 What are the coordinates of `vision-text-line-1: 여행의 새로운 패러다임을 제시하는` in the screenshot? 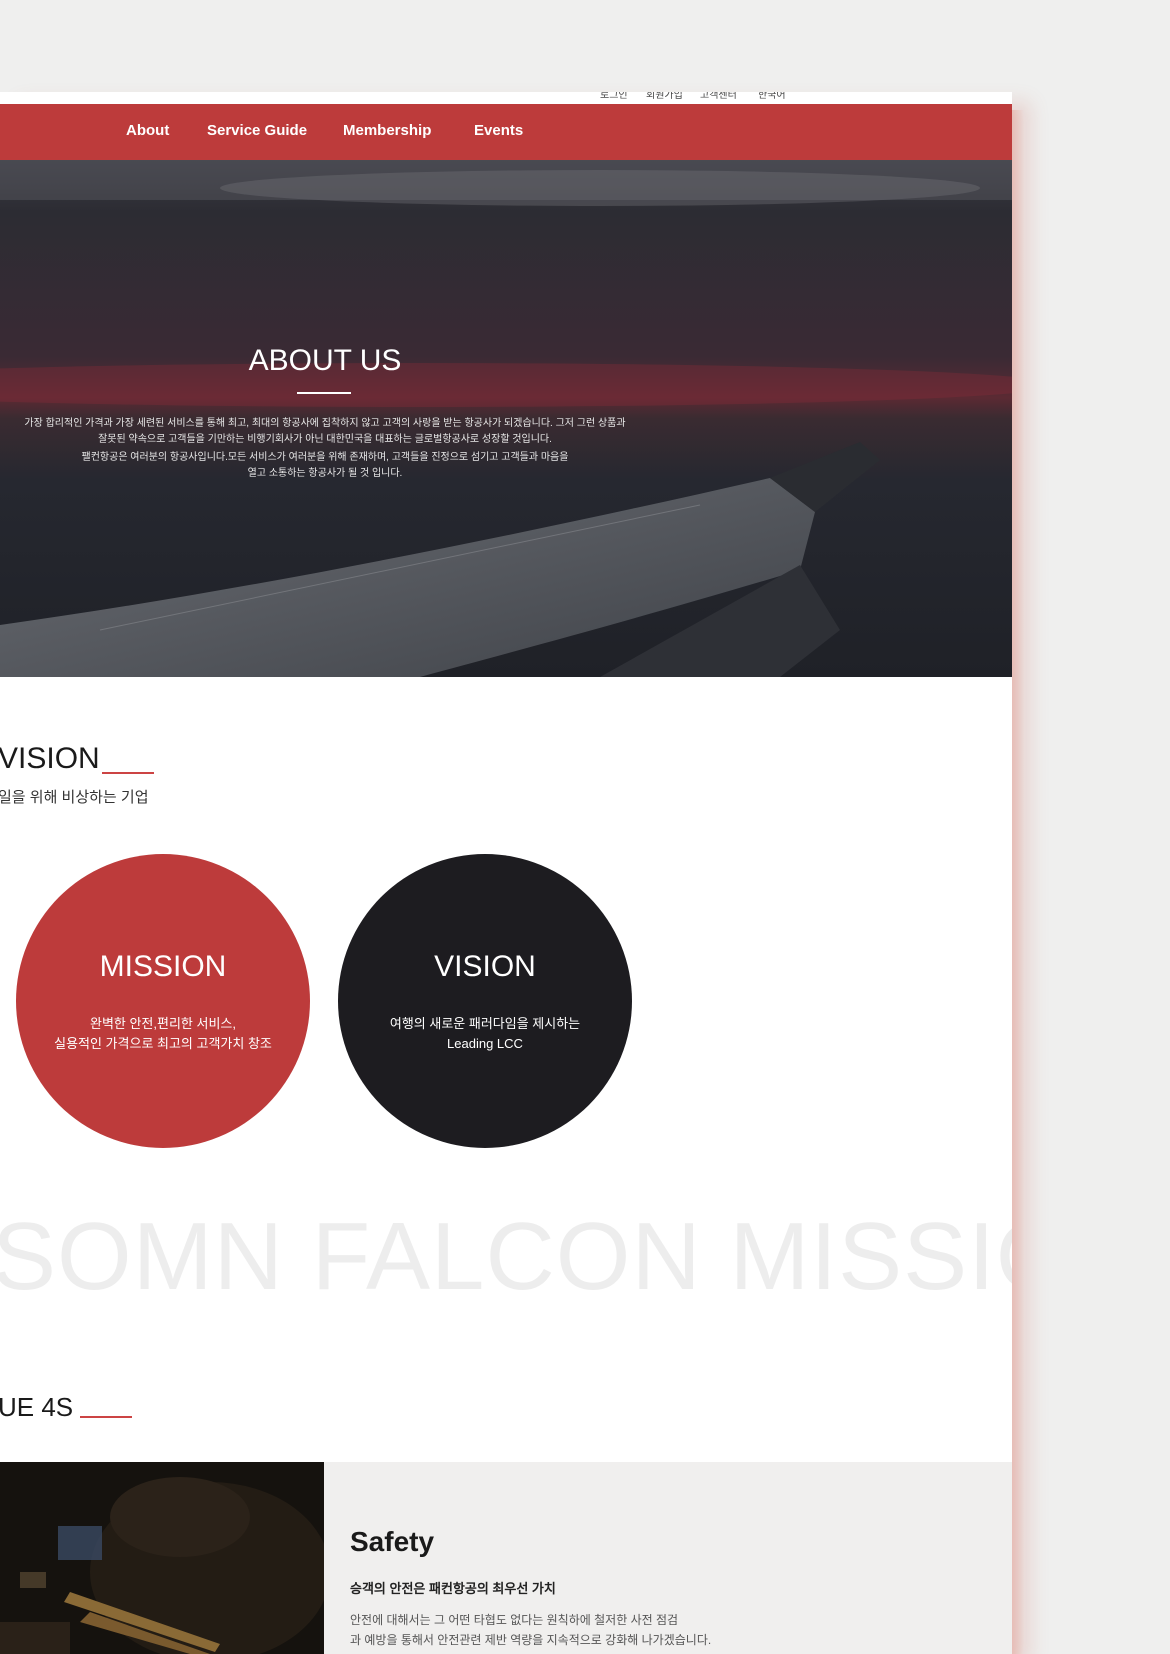 It's located at (485, 1023).